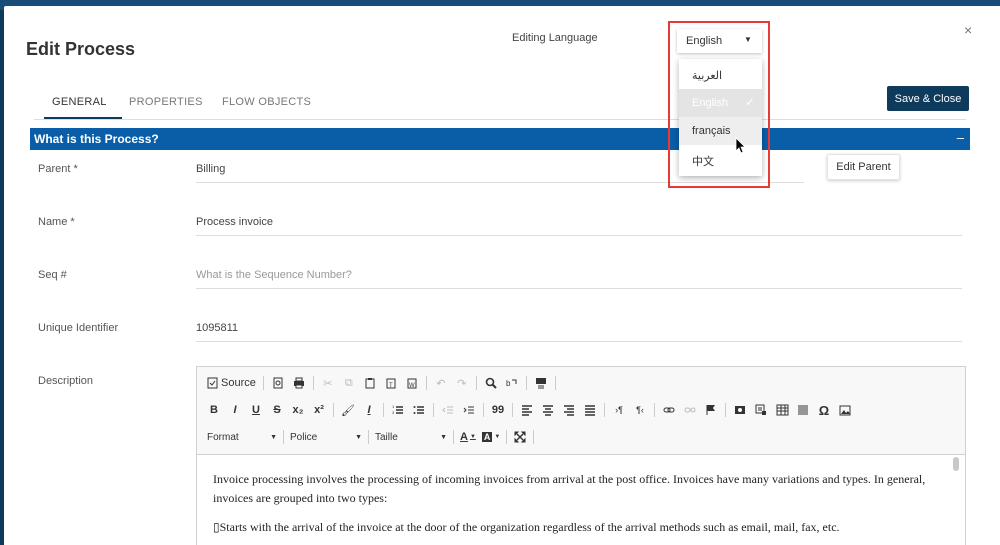 This screenshot has height=545, width=1000. I want to click on seq-field: What is the Sequence Number?, so click(274, 275).